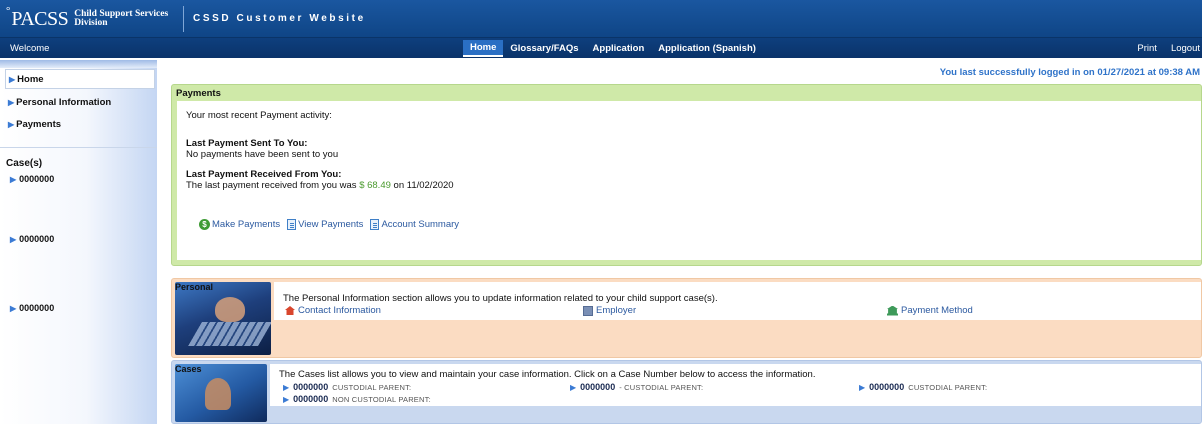 The height and width of the screenshot is (424, 1202). What do you see at coordinates (264, 174) in the screenshot?
I see `last-payment-received-heading: Last Payment Received From You:` at bounding box center [264, 174].